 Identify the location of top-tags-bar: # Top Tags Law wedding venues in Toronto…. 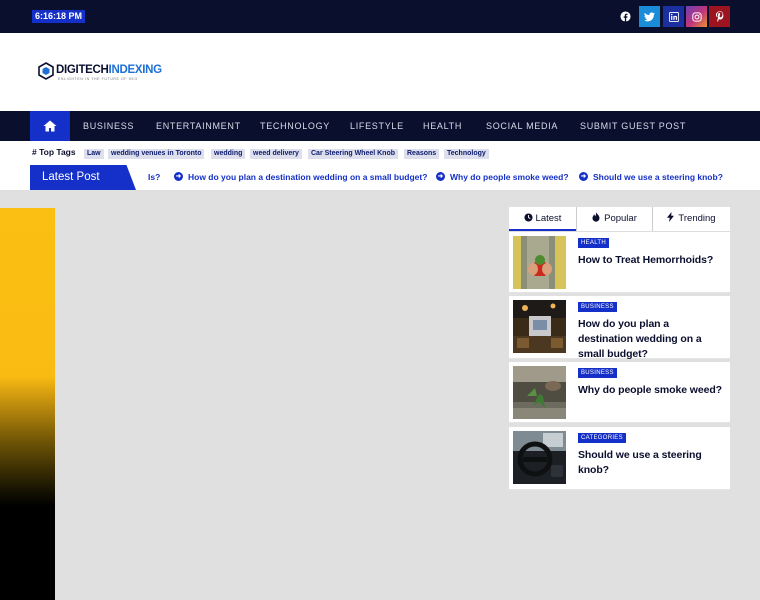
(380, 153).